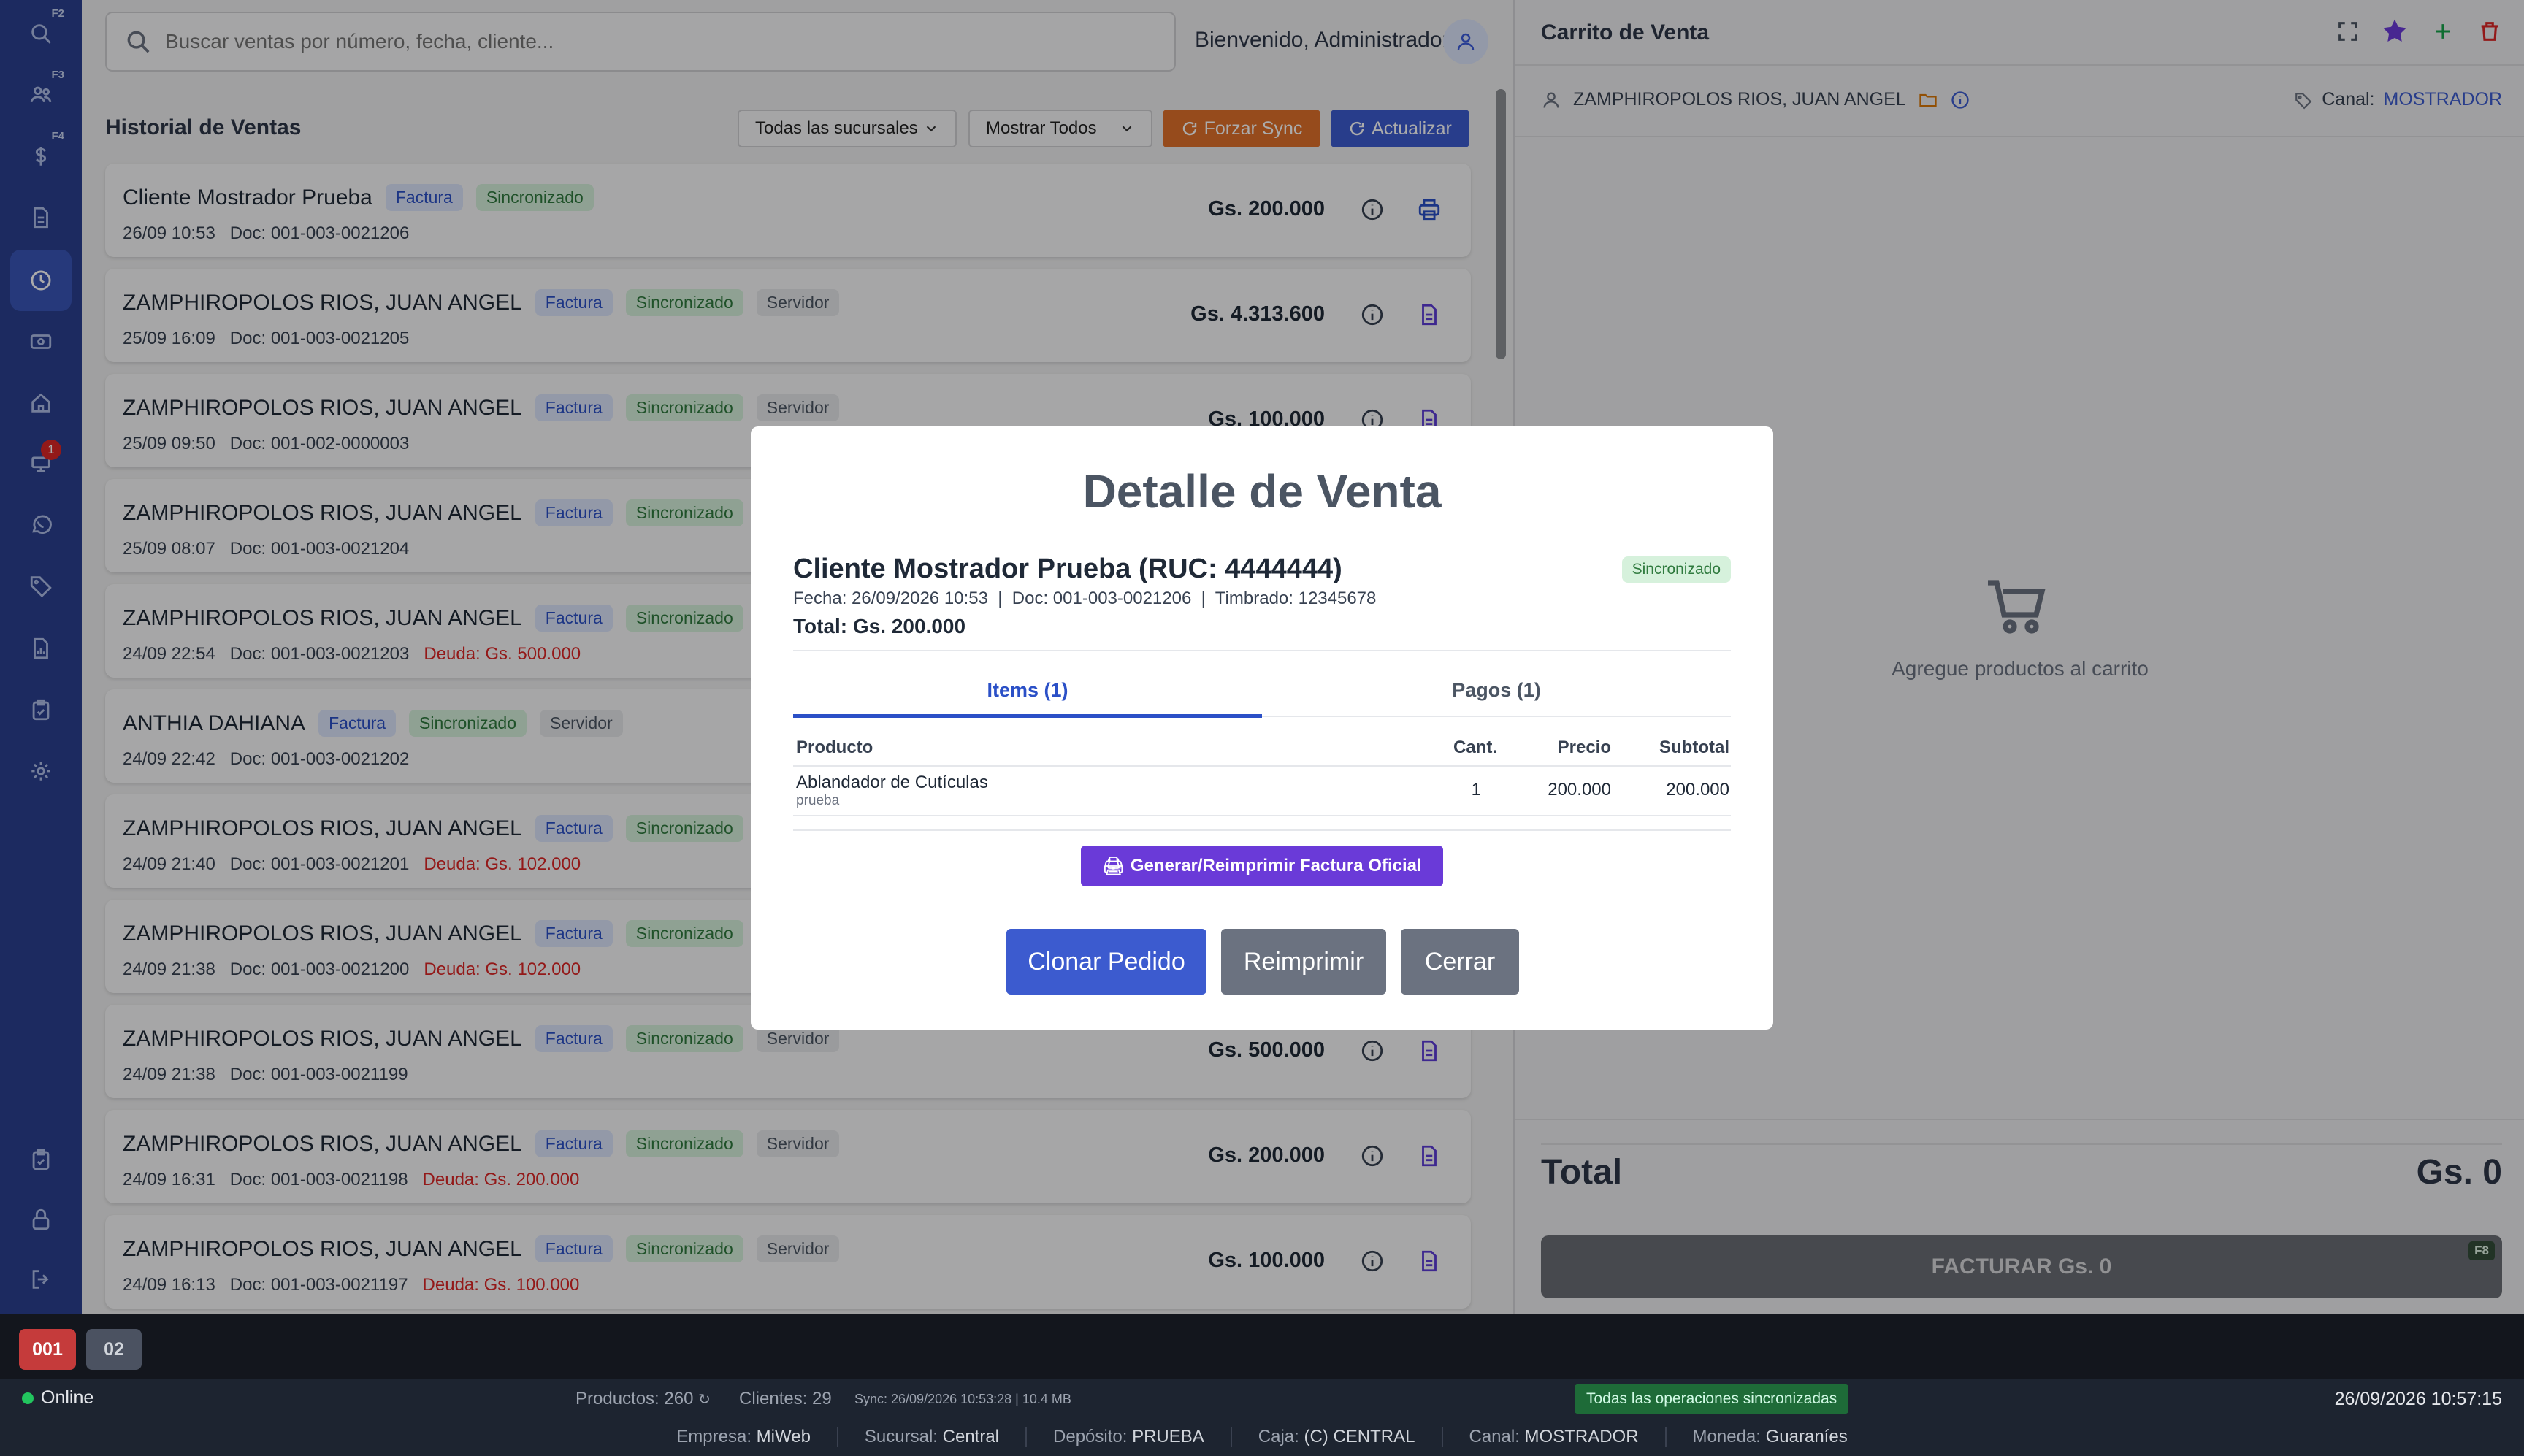  Describe the element at coordinates (930, 1437) in the screenshot. I see `branch-info: Sucursal: Central` at that location.